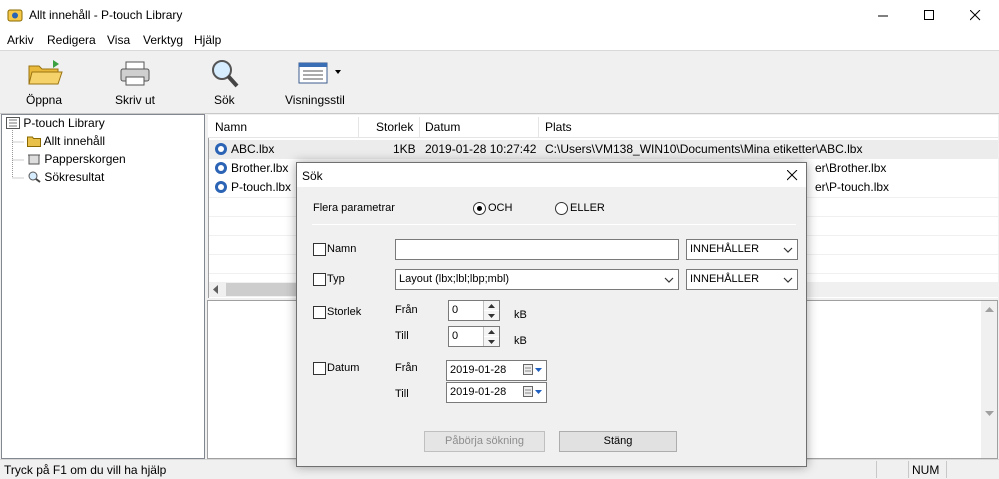  I want to click on date-label: Datum, so click(343, 368).